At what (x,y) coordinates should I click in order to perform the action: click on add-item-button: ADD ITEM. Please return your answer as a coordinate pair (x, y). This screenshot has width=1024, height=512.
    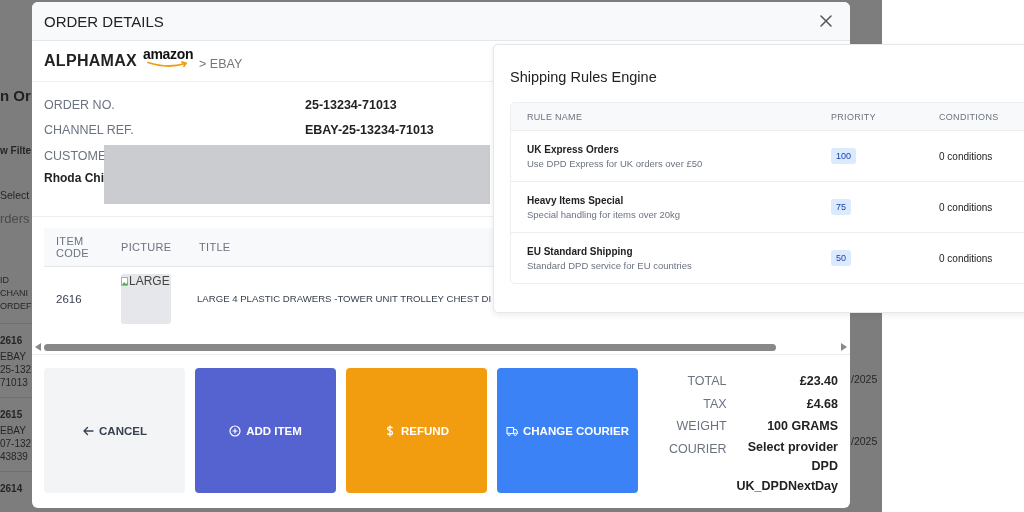
    Looking at the image, I should click on (265, 430).